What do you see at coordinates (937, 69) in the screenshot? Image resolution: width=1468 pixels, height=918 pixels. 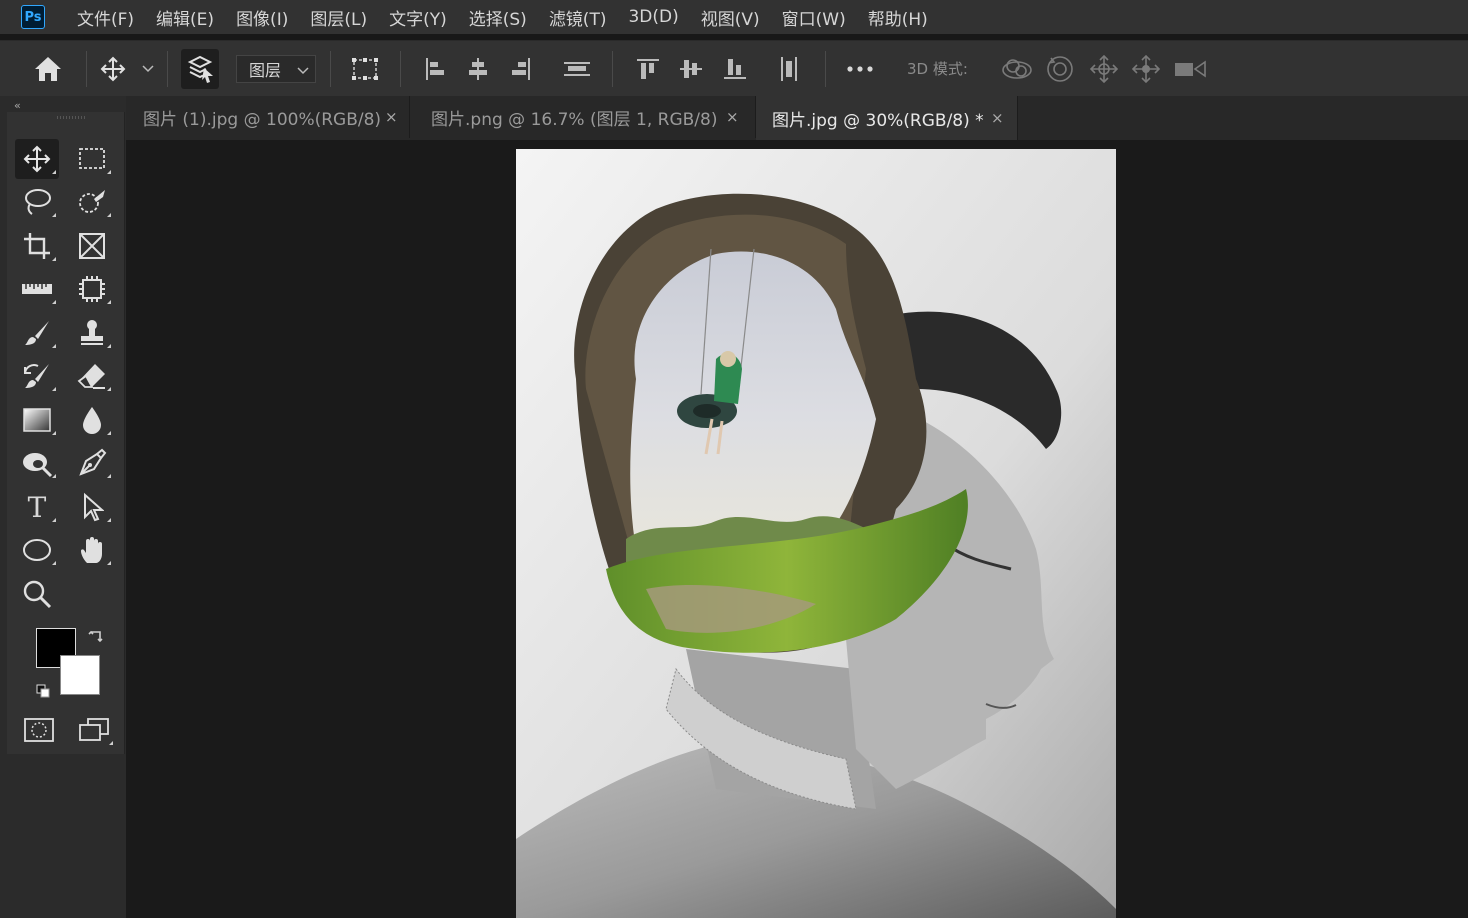 I see `mode-3d-label: 3D 模式:` at bounding box center [937, 69].